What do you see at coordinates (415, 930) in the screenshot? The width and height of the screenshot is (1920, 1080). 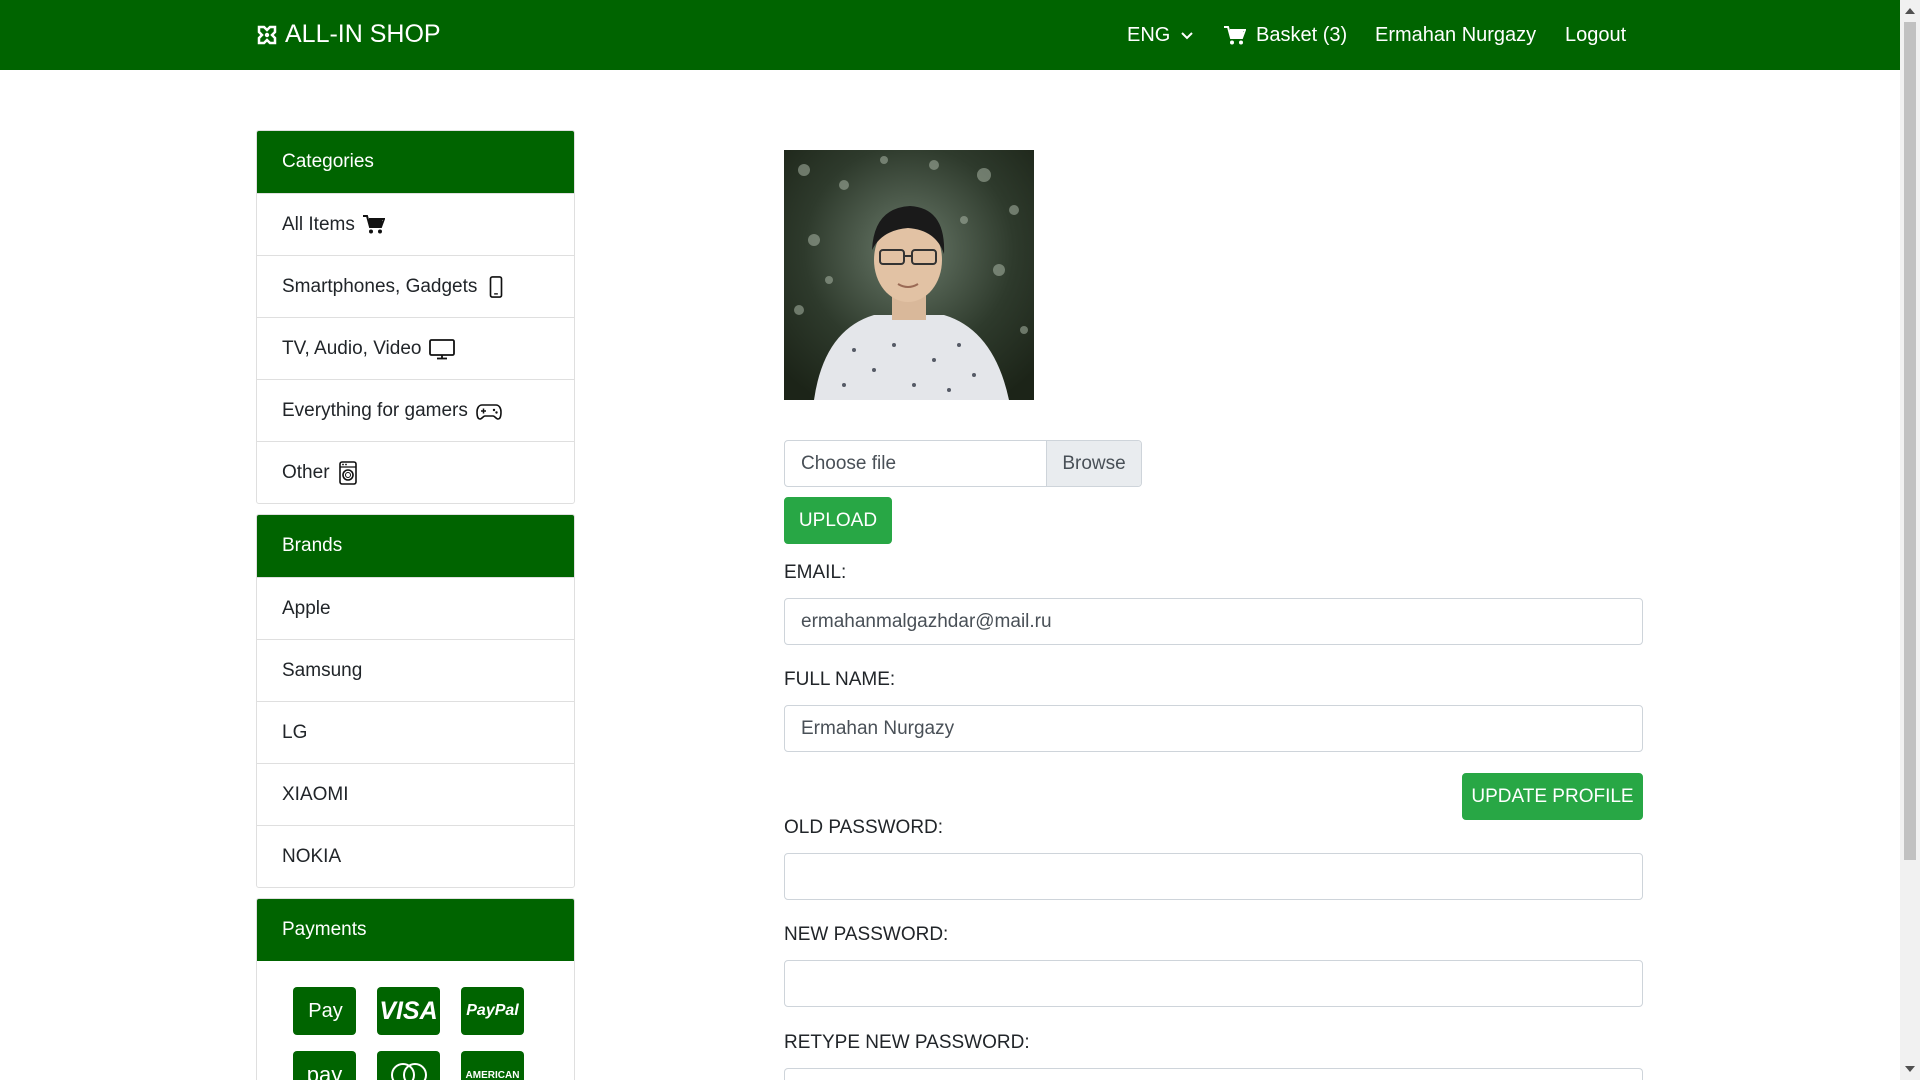 I see `payments-header: Payments` at bounding box center [415, 930].